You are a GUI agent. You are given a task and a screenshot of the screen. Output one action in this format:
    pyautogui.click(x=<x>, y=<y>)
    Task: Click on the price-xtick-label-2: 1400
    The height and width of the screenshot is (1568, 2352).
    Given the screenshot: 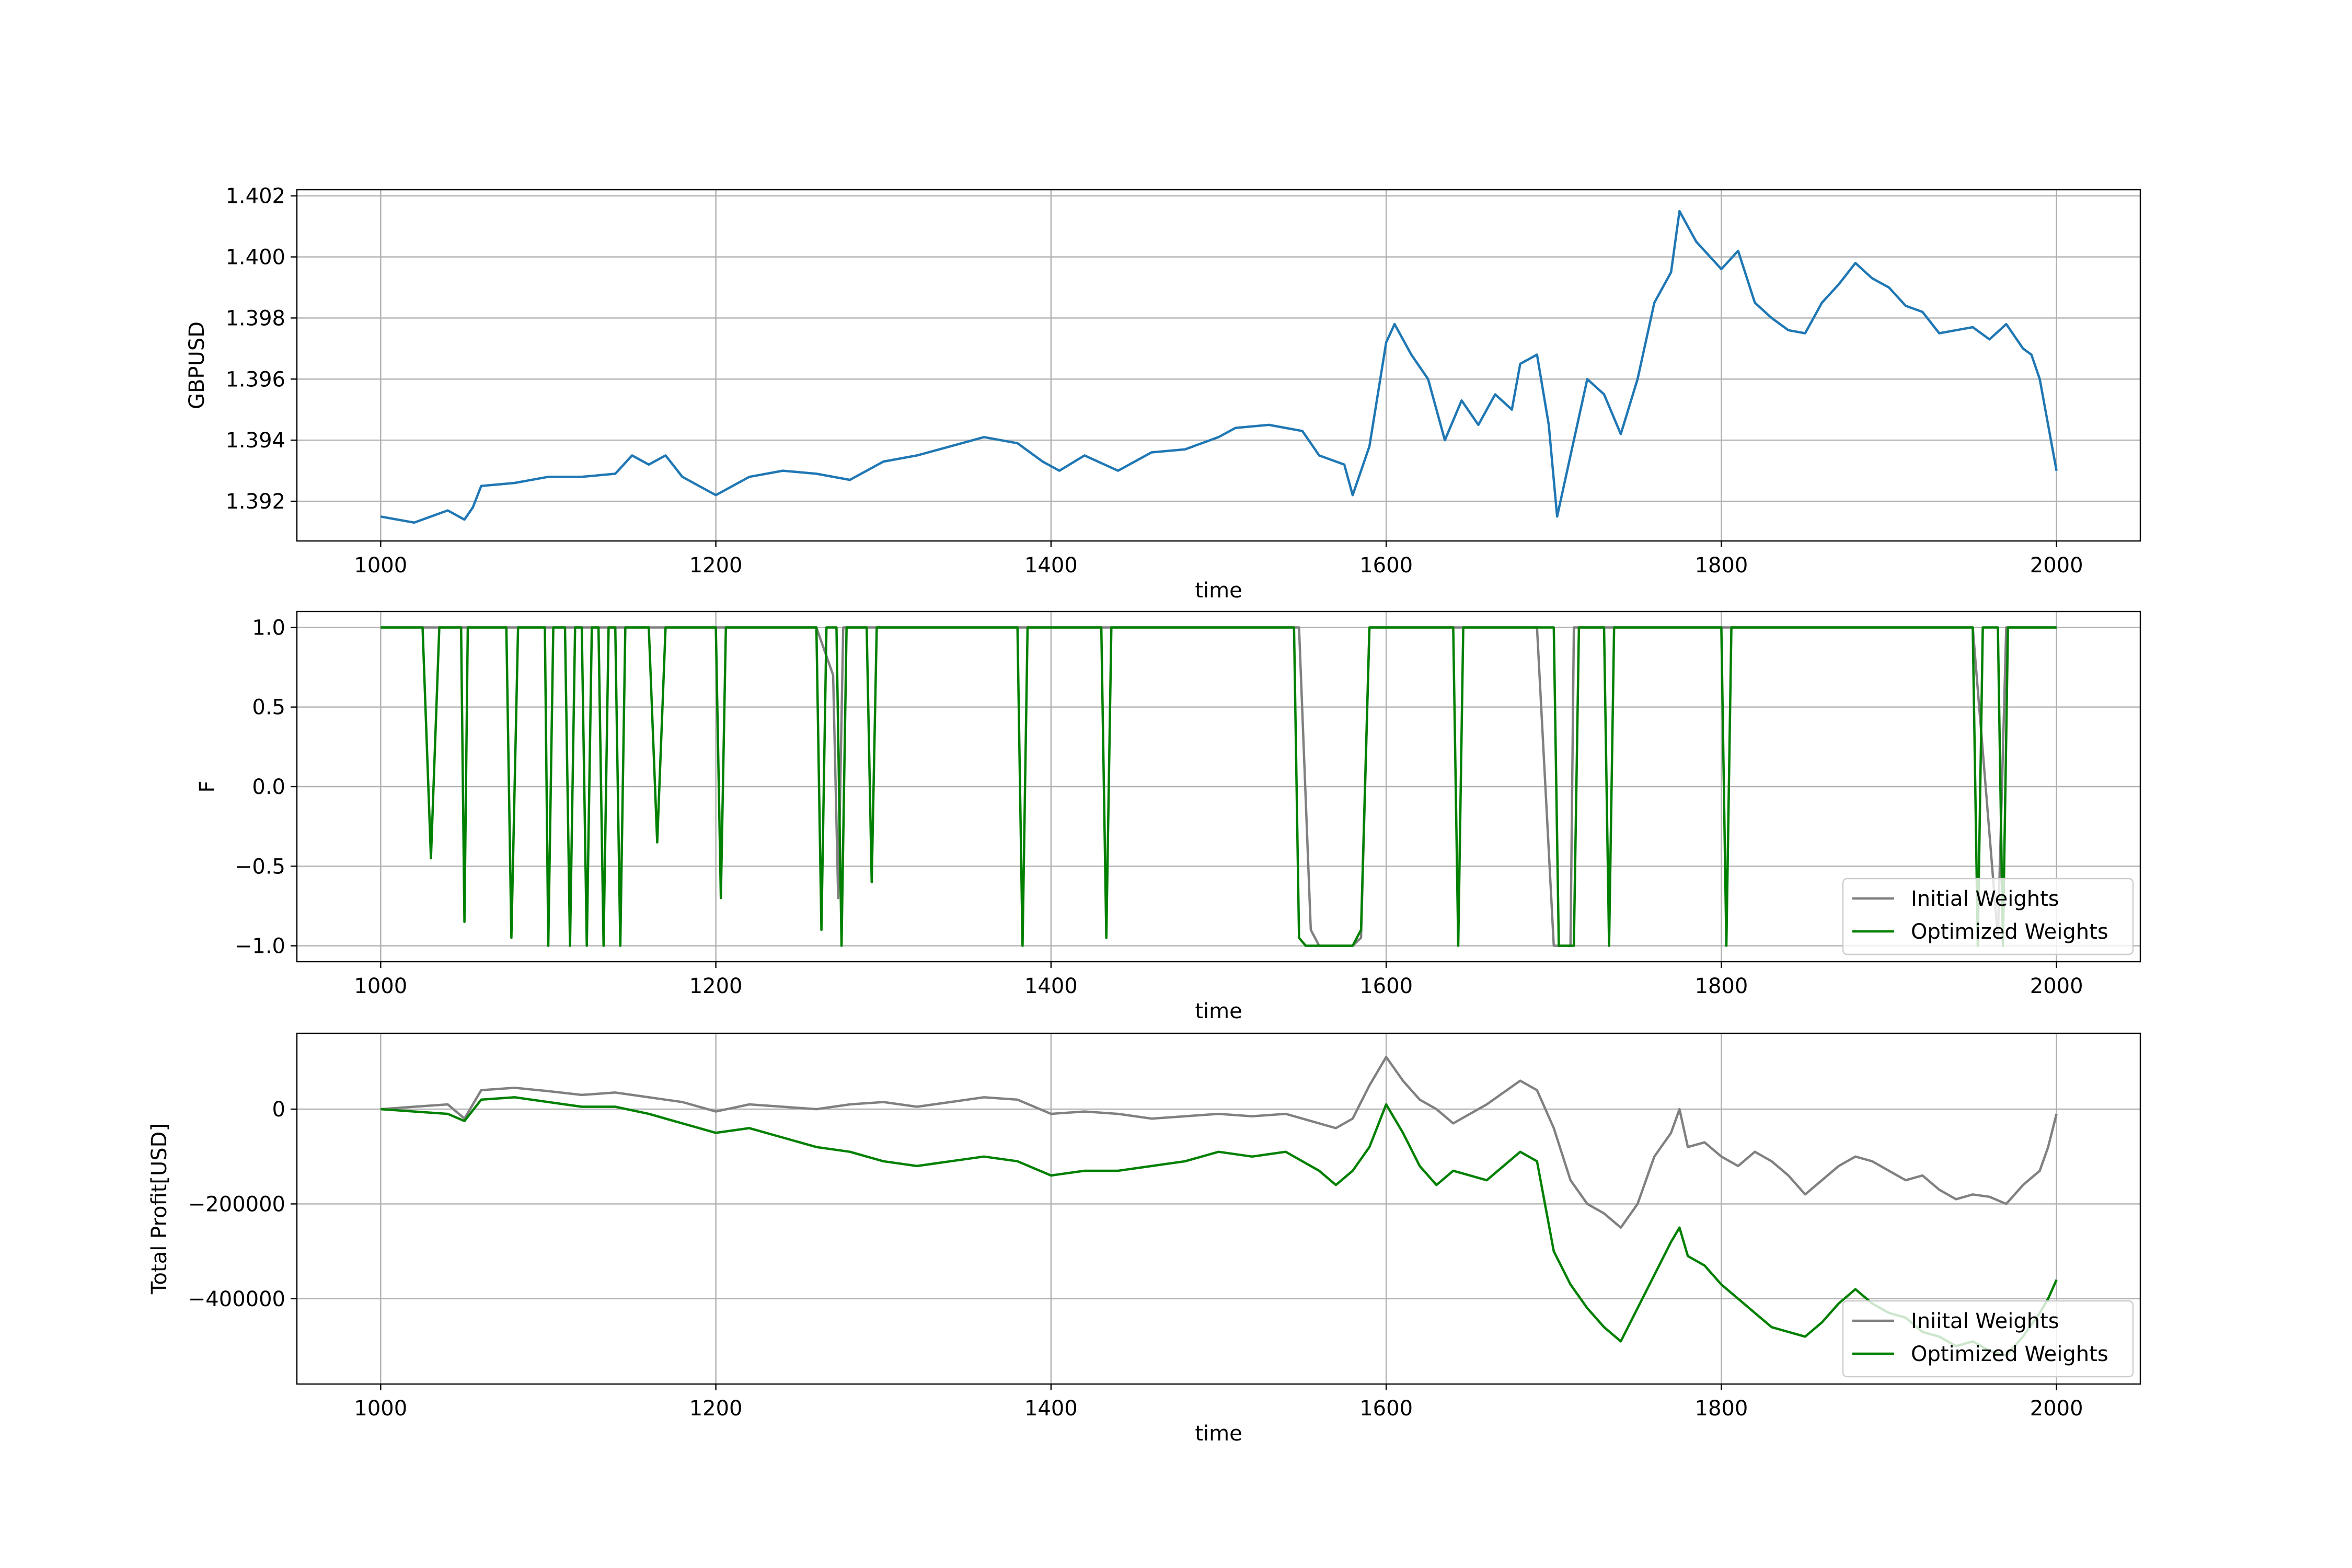 What is the action you would take?
    pyautogui.click(x=1051, y=566)
    